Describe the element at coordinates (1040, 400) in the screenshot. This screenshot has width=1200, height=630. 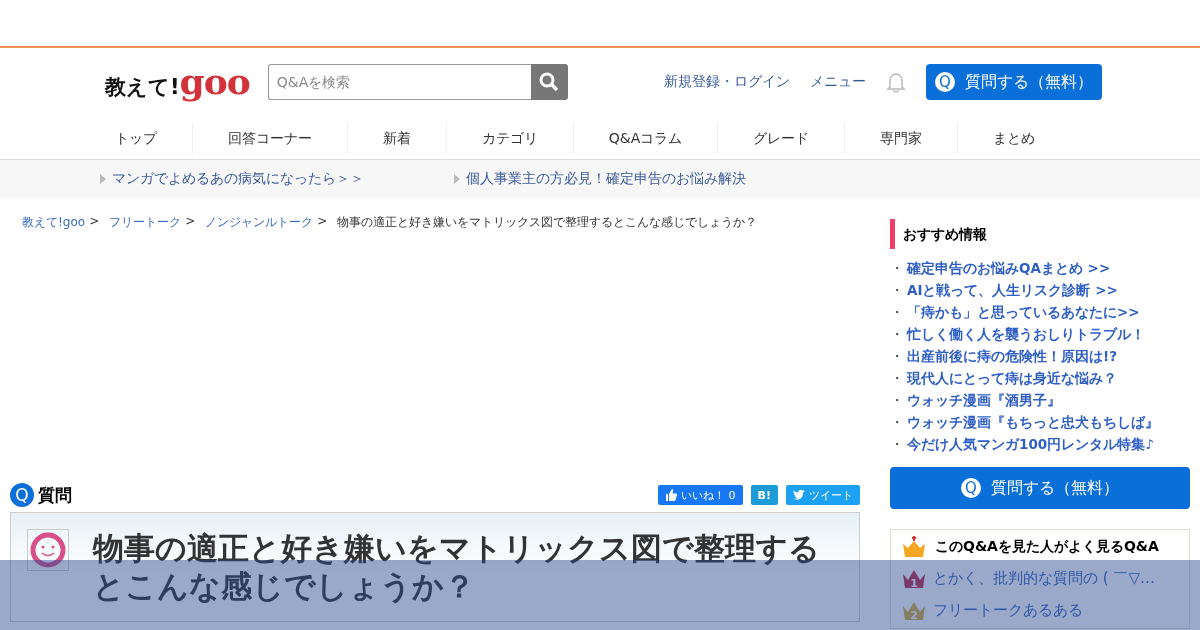
I see `recommend-link: ・ ウォッチ漫画『酒男子』` at that location.